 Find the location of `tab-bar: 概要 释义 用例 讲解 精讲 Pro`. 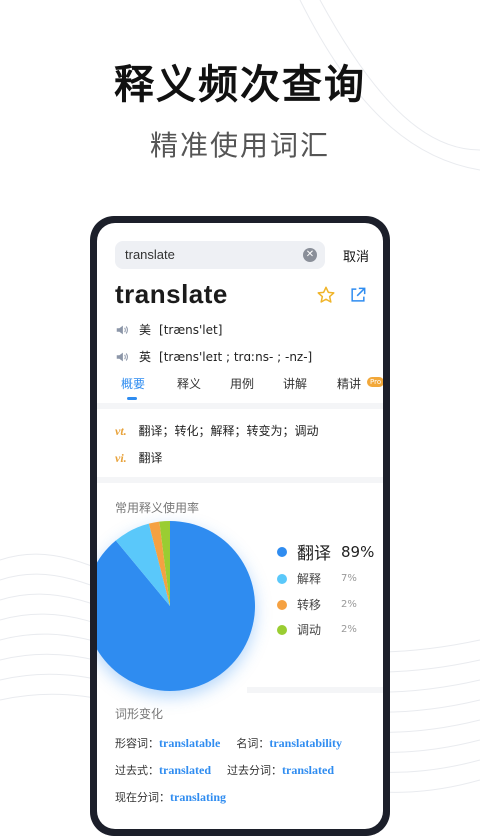

tab-bar: 概要 释义 用例 讲解 精讲 Pro is located at coordinates (240, 389).